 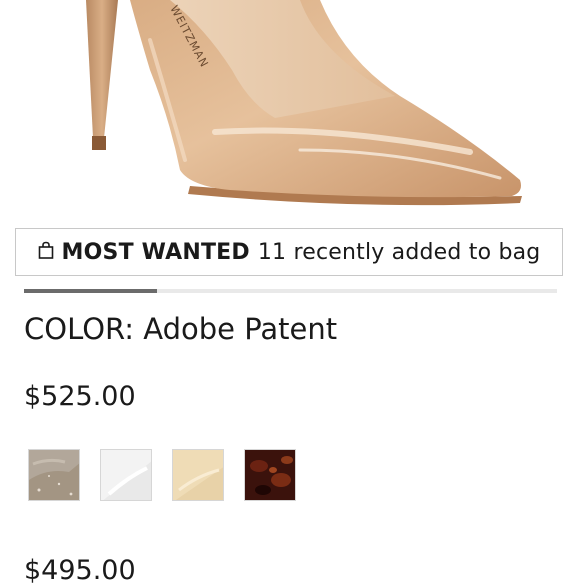 What do you see at coordinates (290, 291) in the screenshot?
I see `image-carousel-progress` at bounding box center [290, 291].